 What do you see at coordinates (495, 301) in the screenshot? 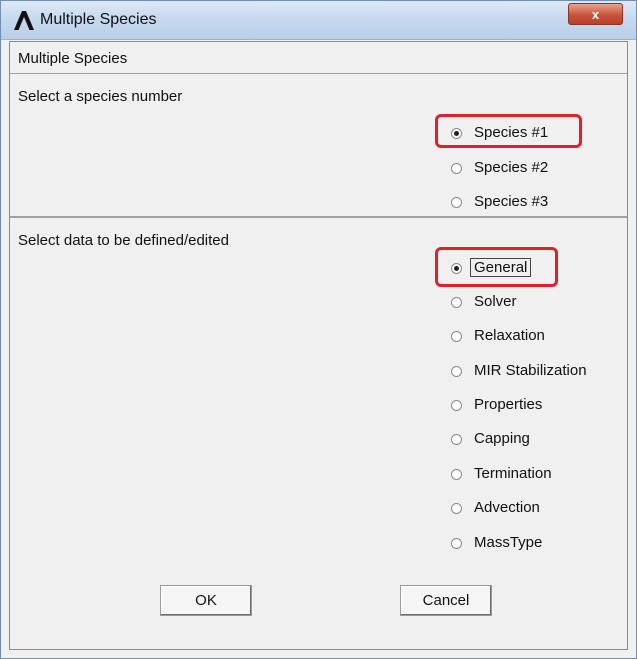
I see `radio-label: Solver` at bounding box center [495, 301].